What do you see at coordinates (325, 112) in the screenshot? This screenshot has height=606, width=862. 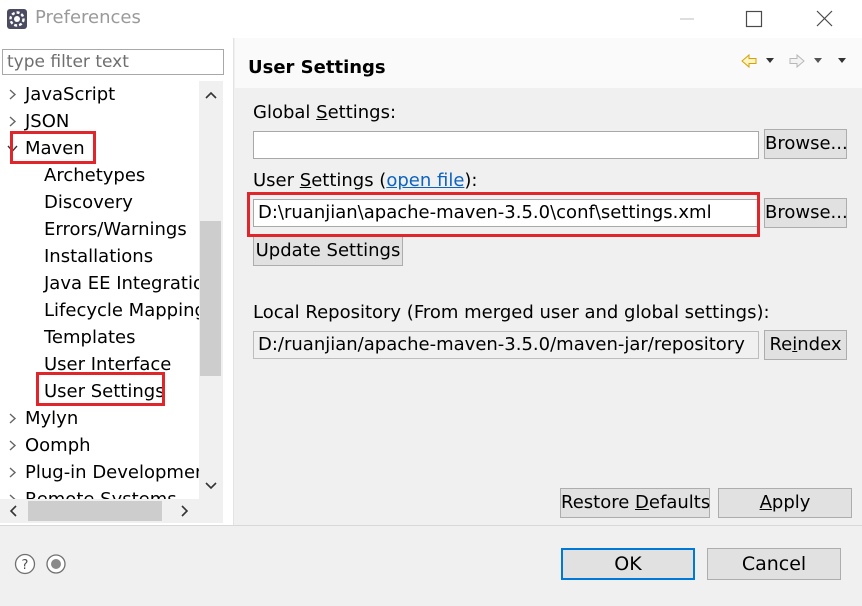 I see `global-settings-label: Global Settings:` at bounding box center [325, 112].